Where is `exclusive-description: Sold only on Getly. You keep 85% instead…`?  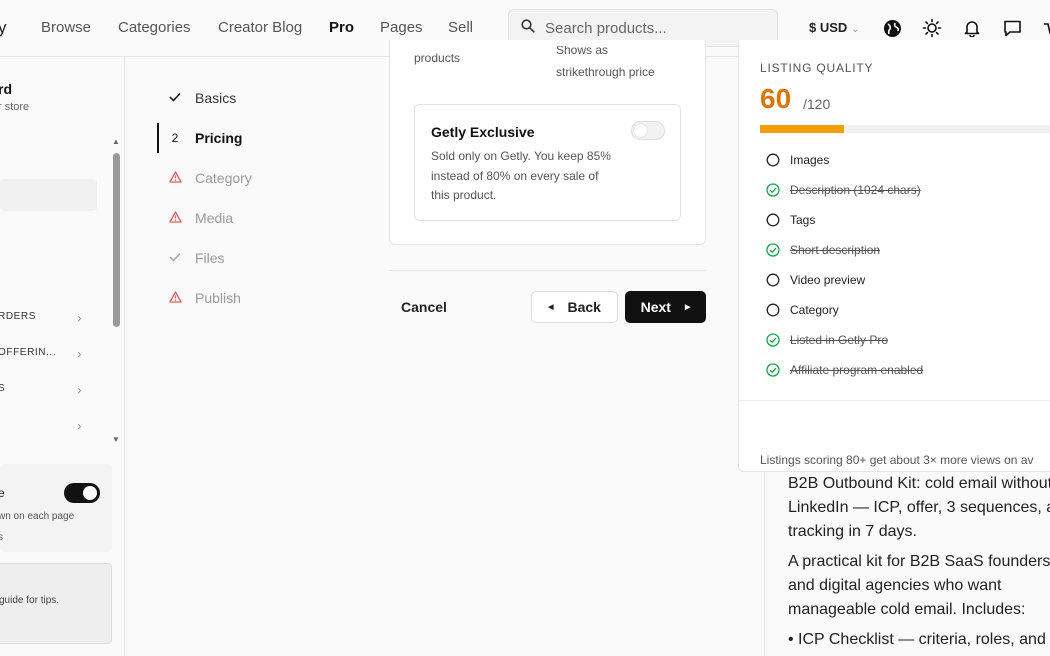
exclusive-description: Sold only on Getly. You keep 85% instead… is located at coordinates (521, 175).